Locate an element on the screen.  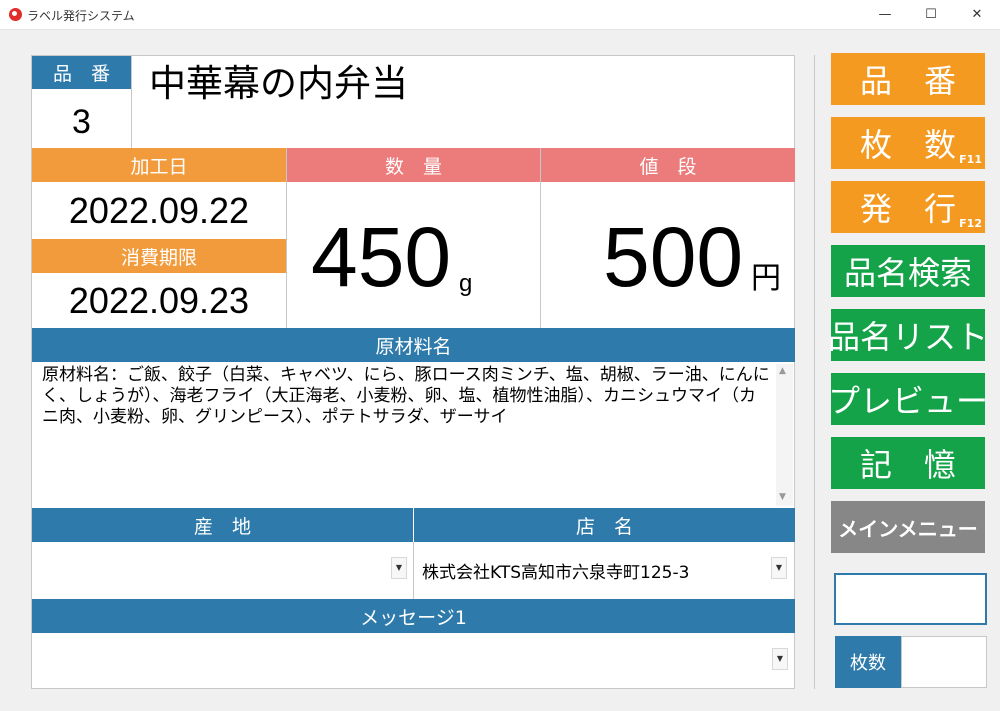
store-value: 株式会社KTS高知市六泉寺町125-3 is located at coordinates (556, 573).